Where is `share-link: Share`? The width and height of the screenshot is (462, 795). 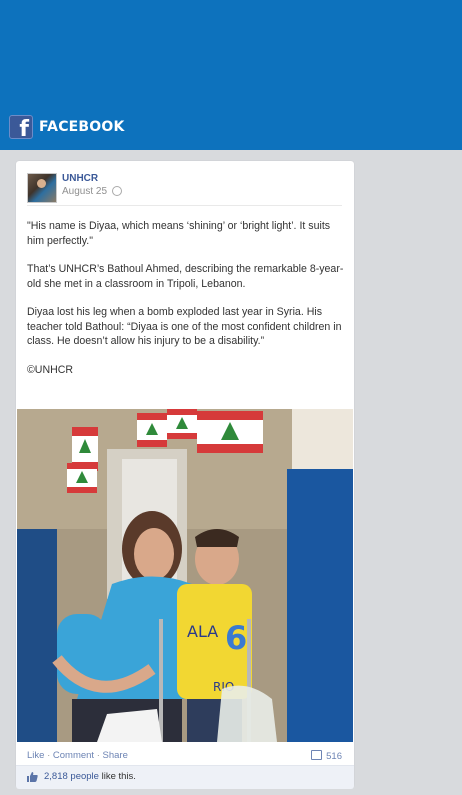
share-link: Share is located at coordinates (115, 755).